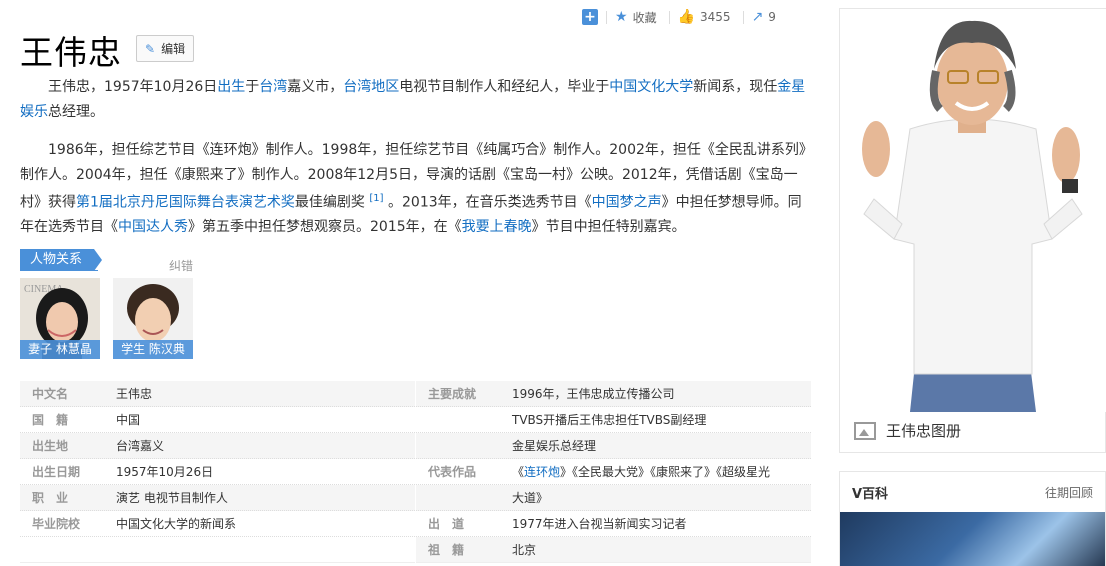 The image size is (1106, 566). I want to click on text: 于, so click(252, 87).